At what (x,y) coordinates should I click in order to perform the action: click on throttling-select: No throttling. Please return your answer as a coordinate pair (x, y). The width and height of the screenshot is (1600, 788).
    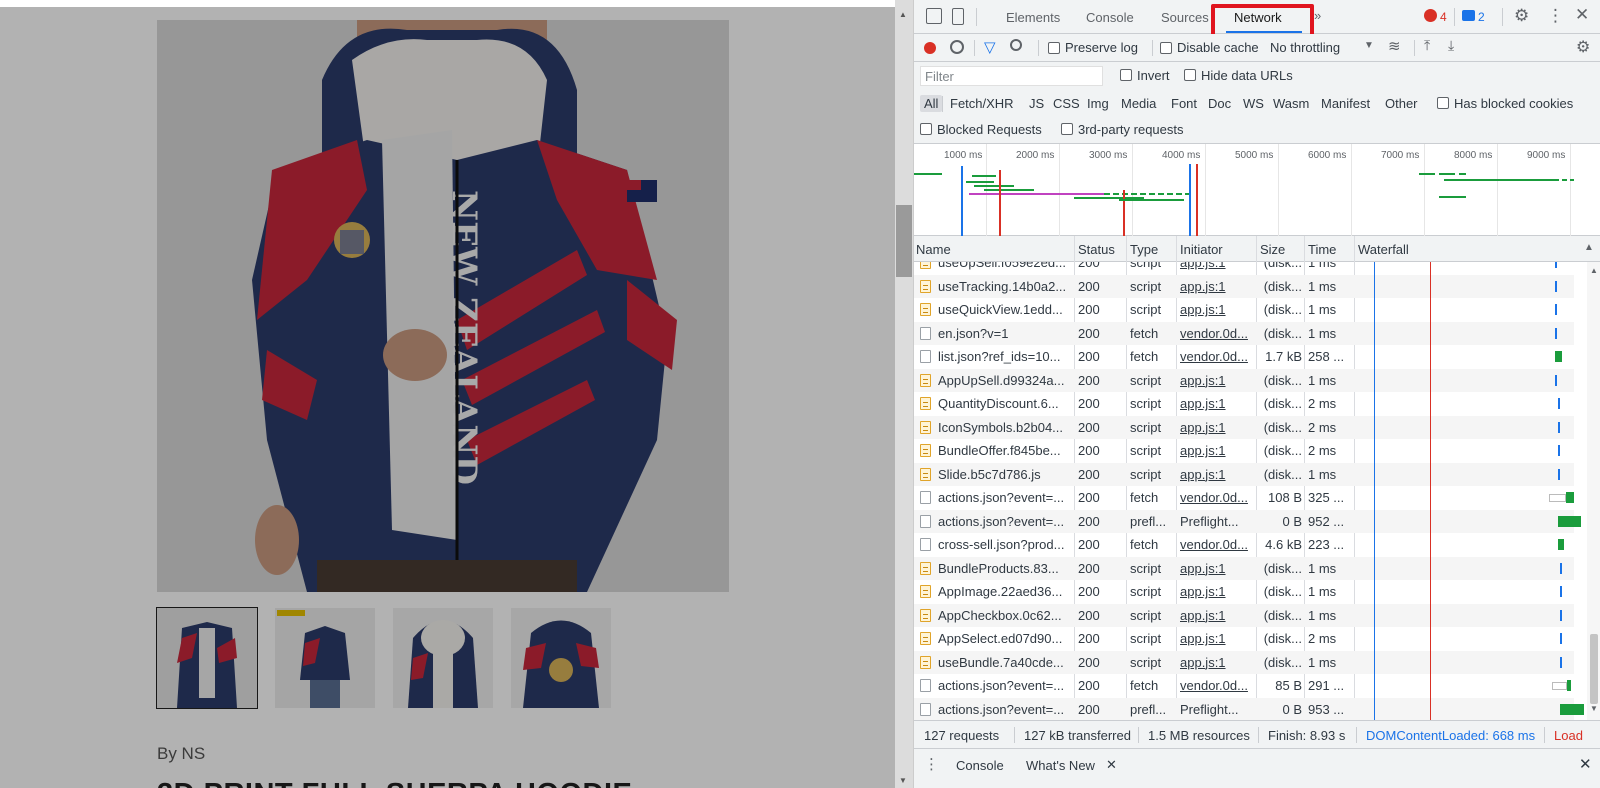
    Looking at the image, I should click on (1305, 47).